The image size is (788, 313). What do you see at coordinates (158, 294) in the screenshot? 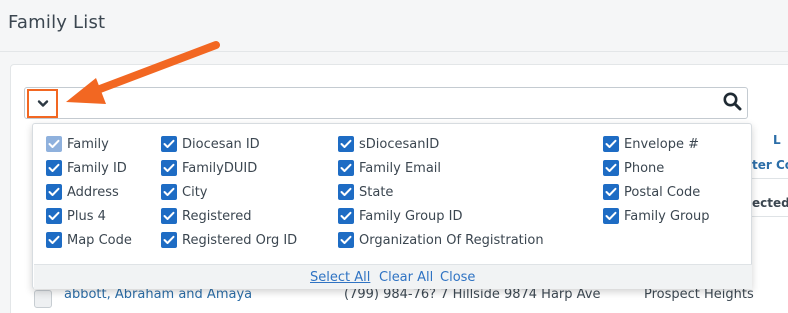
I see `family-name-link: abbott, Abraham and Amaya` at bounding box center [158, 294].